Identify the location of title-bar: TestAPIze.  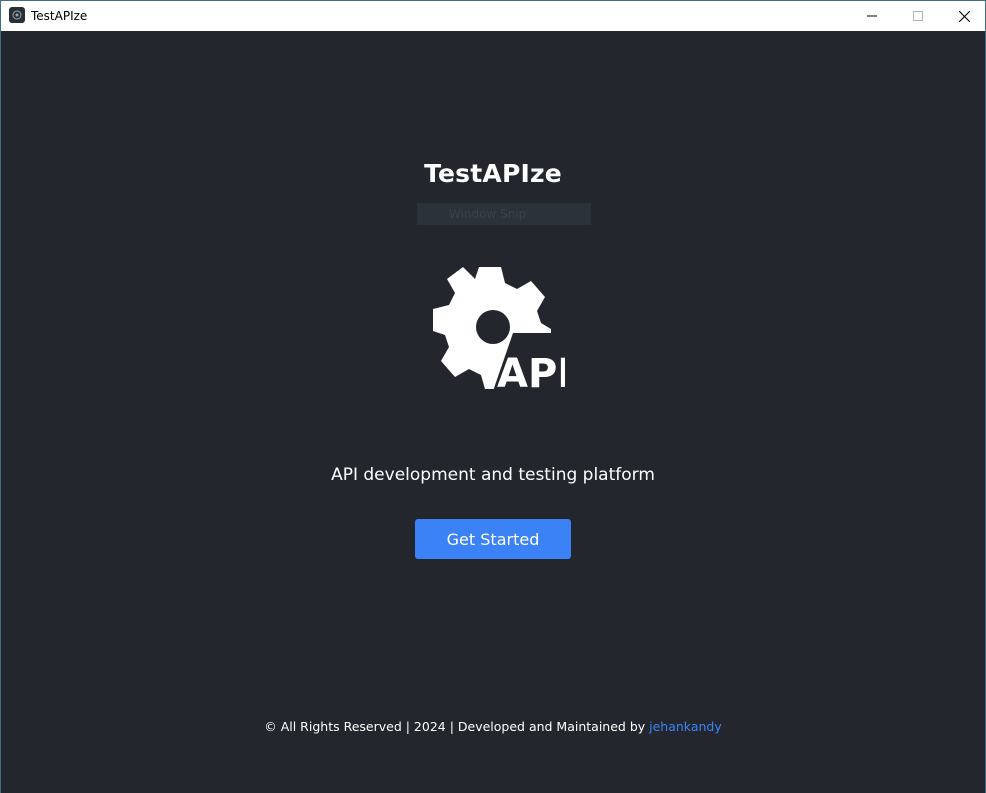
(493, 16).